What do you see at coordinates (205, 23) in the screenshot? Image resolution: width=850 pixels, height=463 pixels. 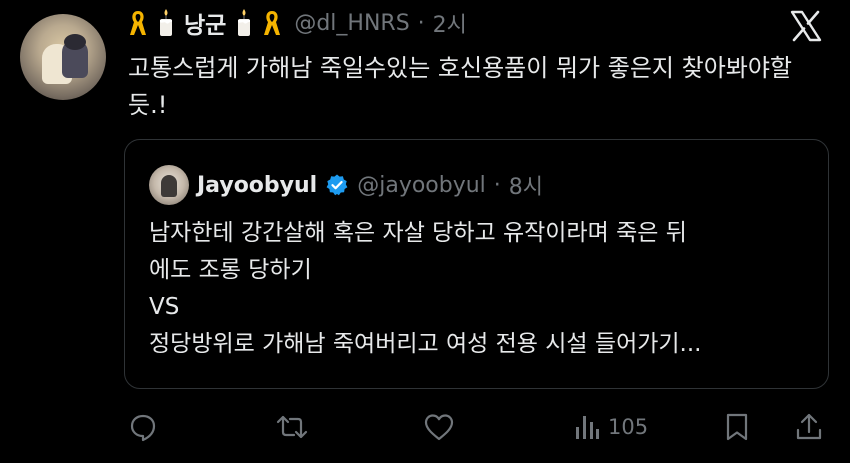 I see `author-display-name: 낭군` at bounding box center [205, 23].